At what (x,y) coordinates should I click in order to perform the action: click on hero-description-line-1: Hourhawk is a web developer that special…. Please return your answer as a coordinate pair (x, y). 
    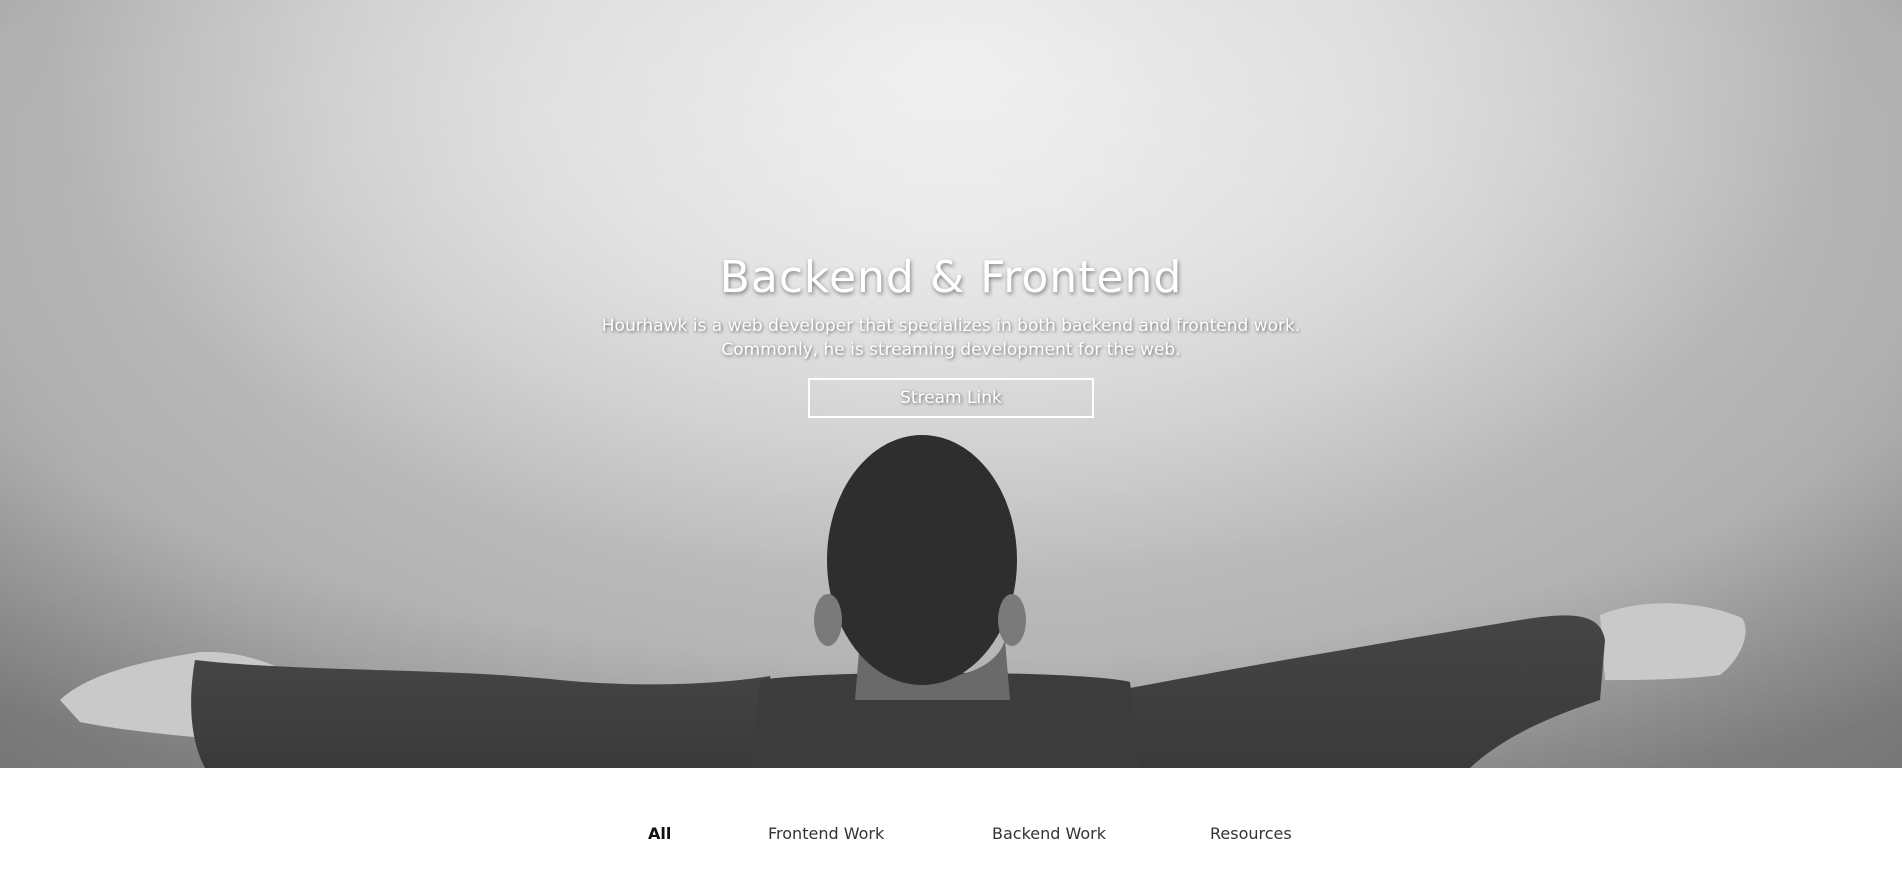
    Looking at the image, I should click on (951, 326).